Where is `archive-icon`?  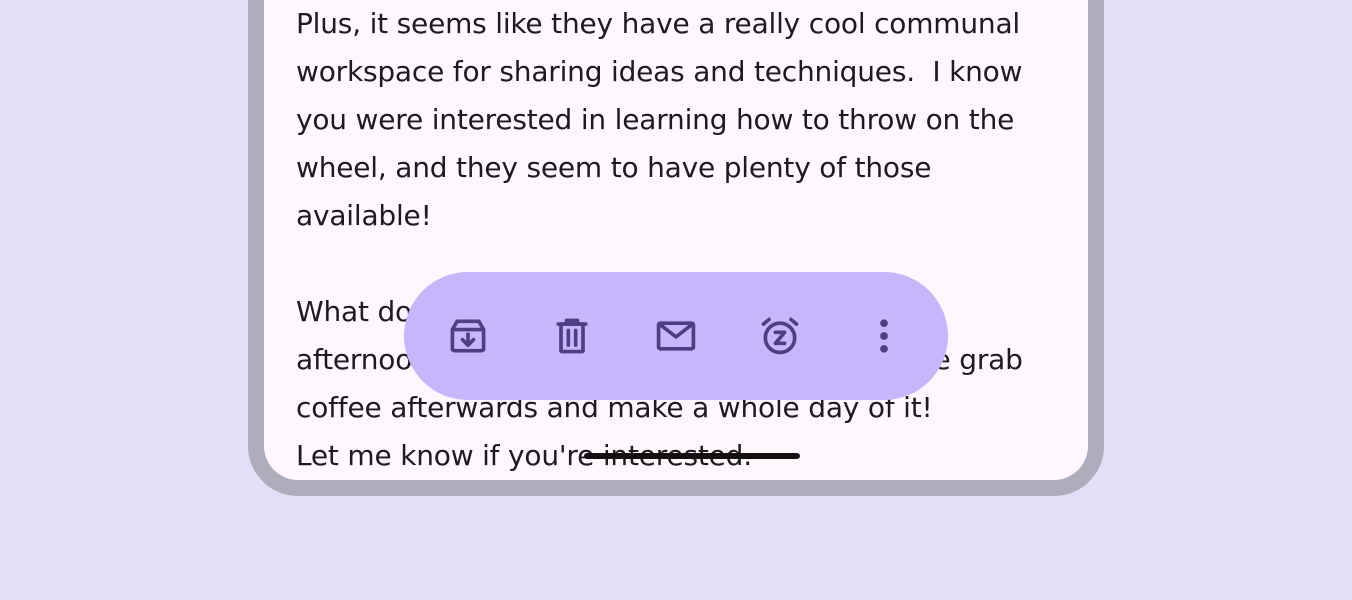
archive-icon is located at coordinates (468, 336).